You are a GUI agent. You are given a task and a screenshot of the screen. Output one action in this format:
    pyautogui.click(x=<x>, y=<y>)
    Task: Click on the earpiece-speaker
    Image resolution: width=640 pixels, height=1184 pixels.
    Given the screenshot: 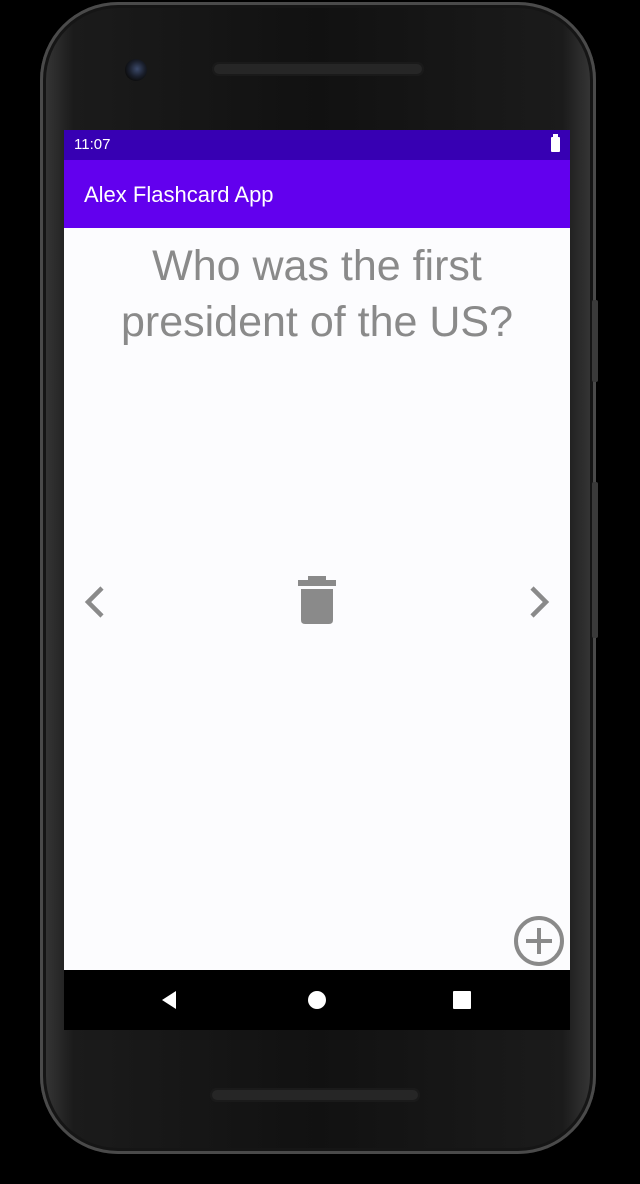 What is the action you would take?
    pyautogui.click(x=318, y=69)
    